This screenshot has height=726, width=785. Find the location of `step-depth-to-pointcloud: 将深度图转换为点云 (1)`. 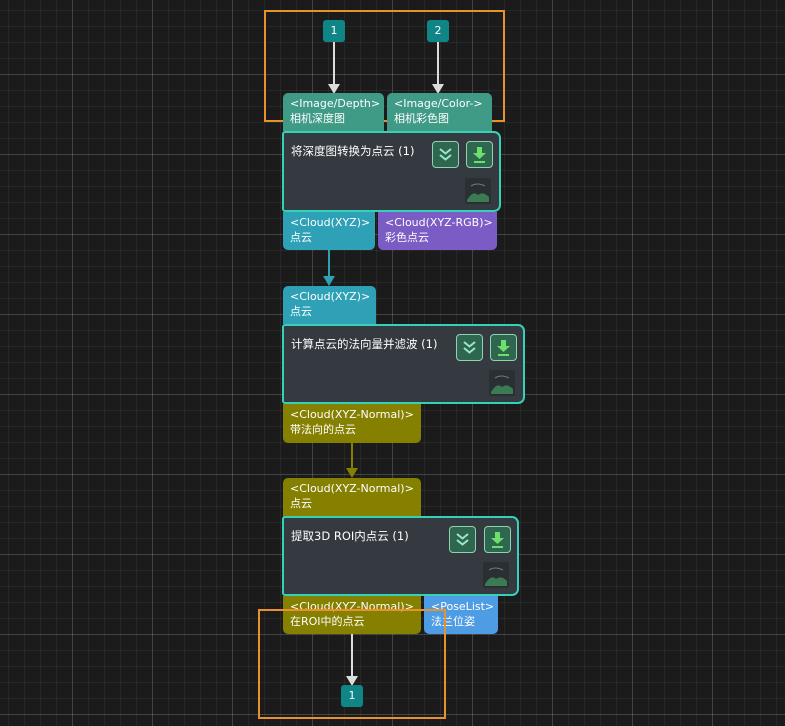

step-depth-to-pointcloud: 将深度图转换为点云 (1) is located at coordinates (391, 171).